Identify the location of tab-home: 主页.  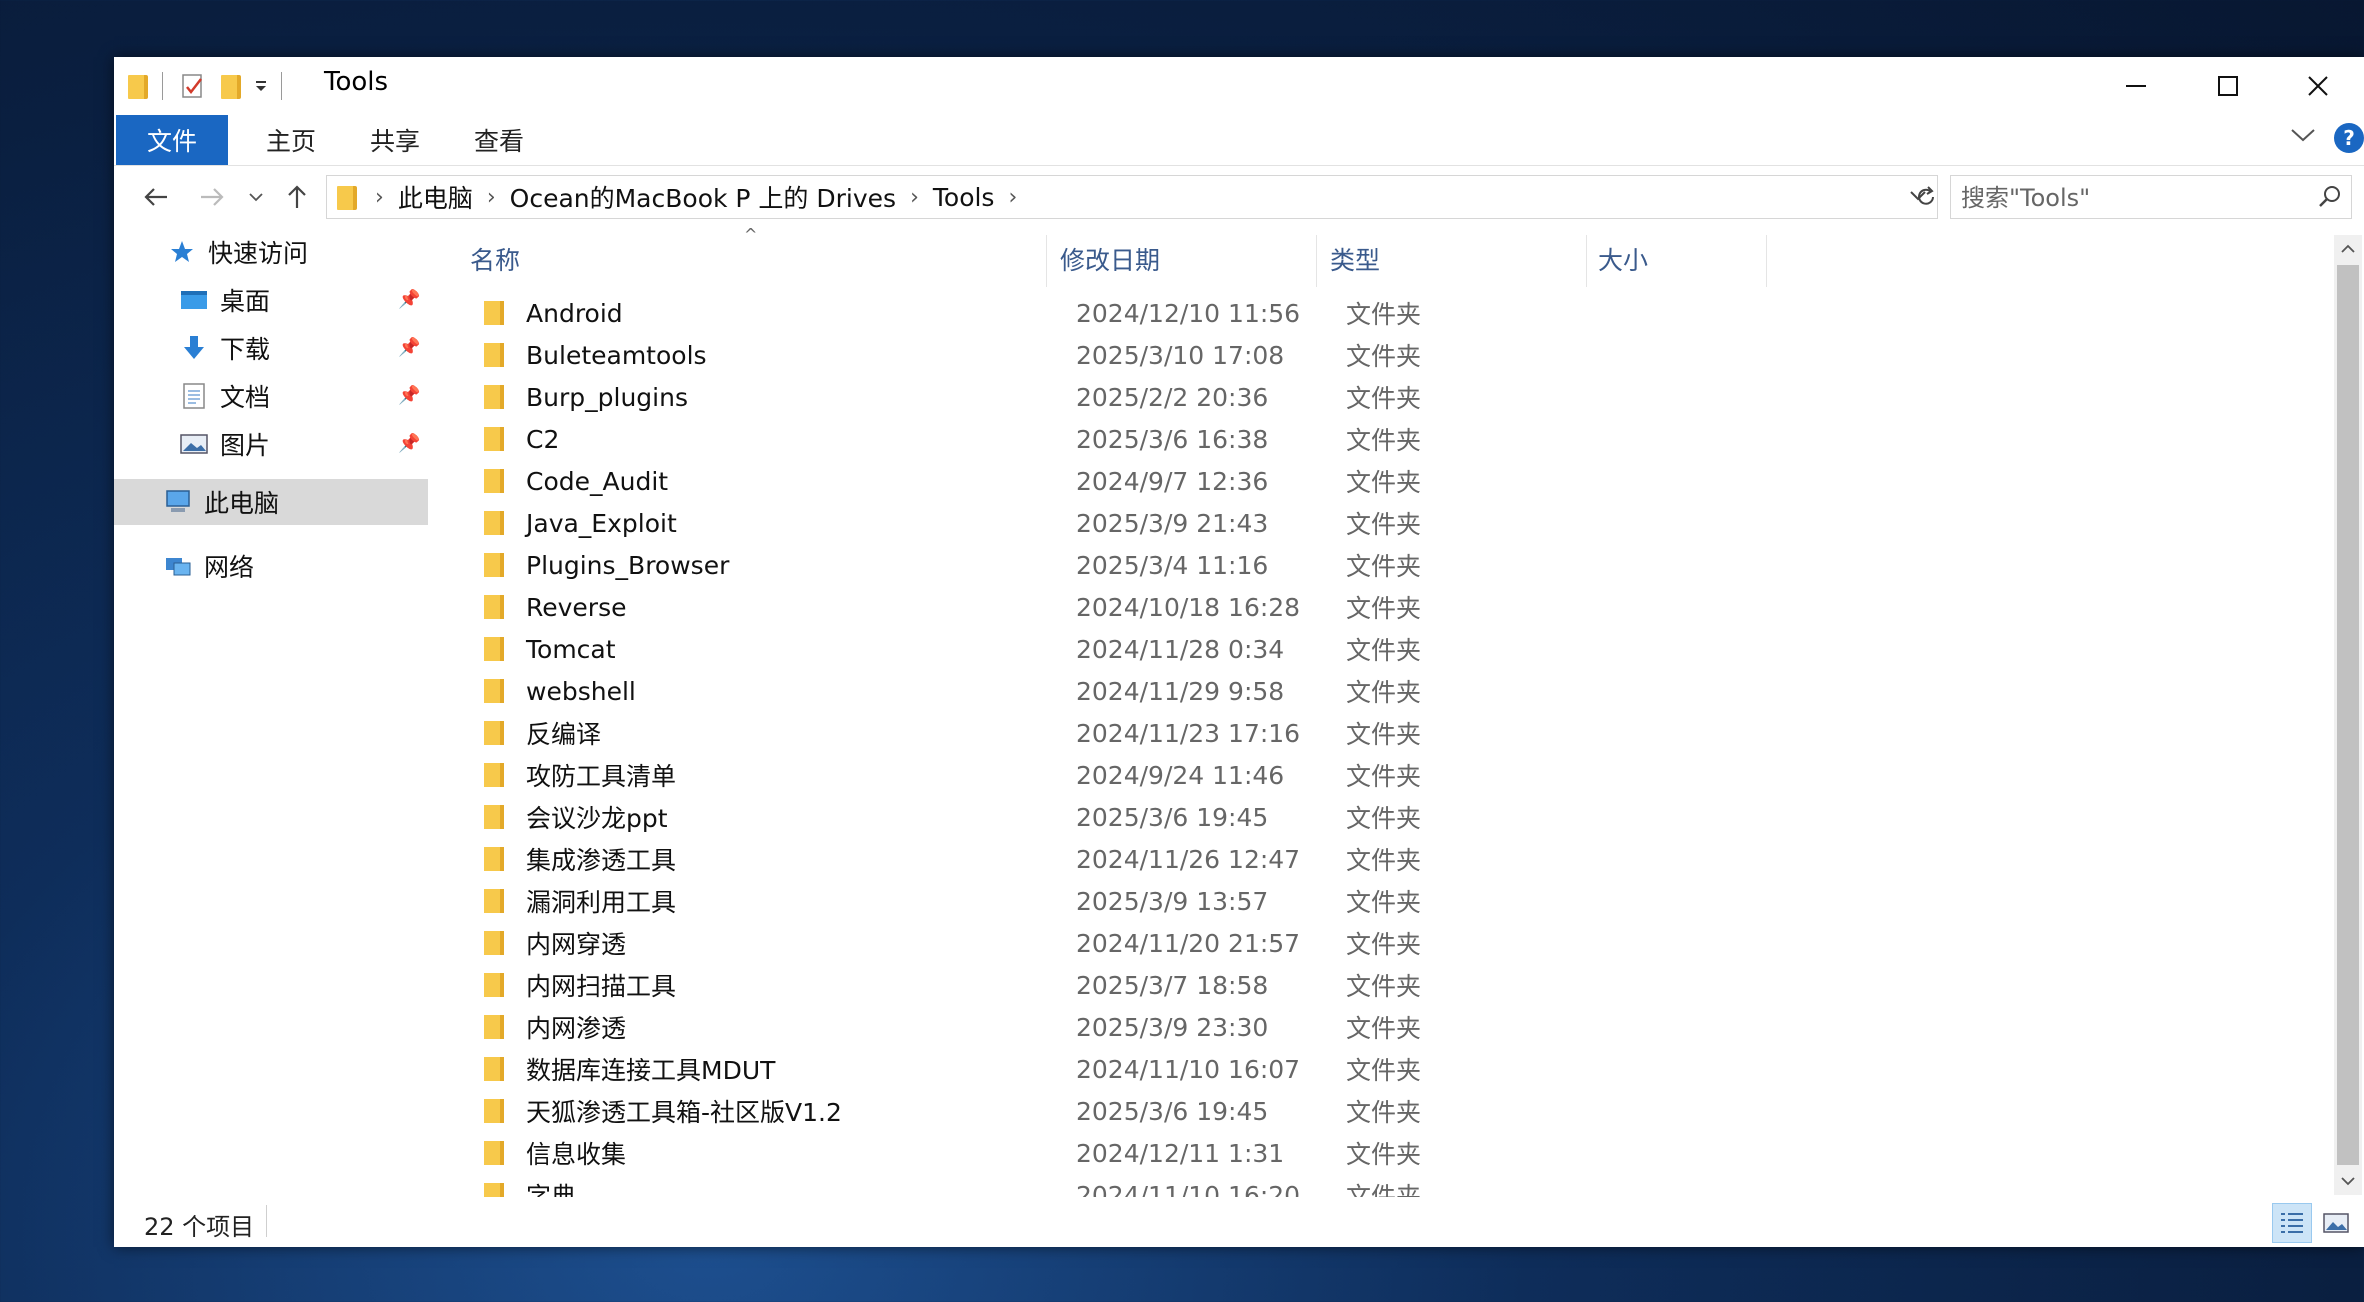
(291, 140).